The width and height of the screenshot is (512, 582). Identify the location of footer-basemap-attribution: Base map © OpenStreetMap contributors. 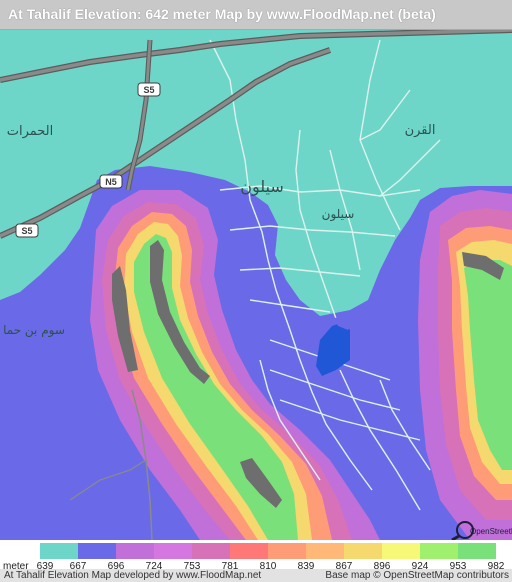
(417, 575).